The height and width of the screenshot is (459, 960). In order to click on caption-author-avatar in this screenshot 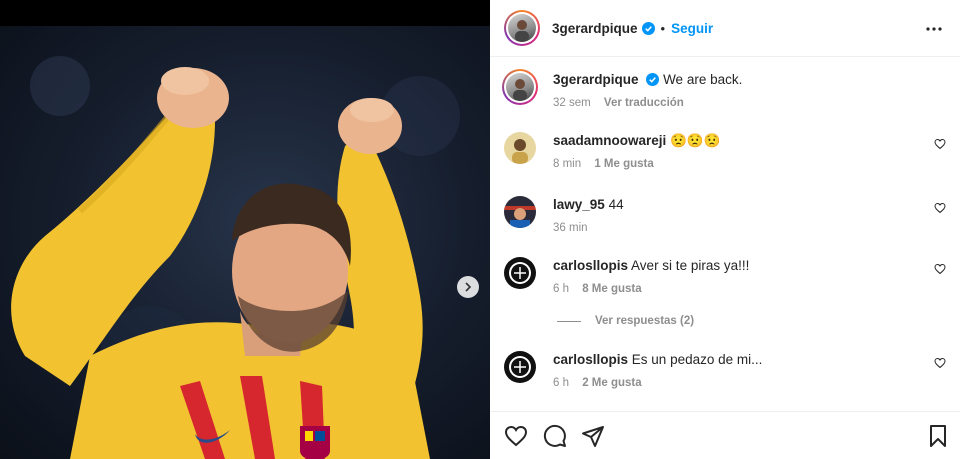, I will do `click(520, 87)`.